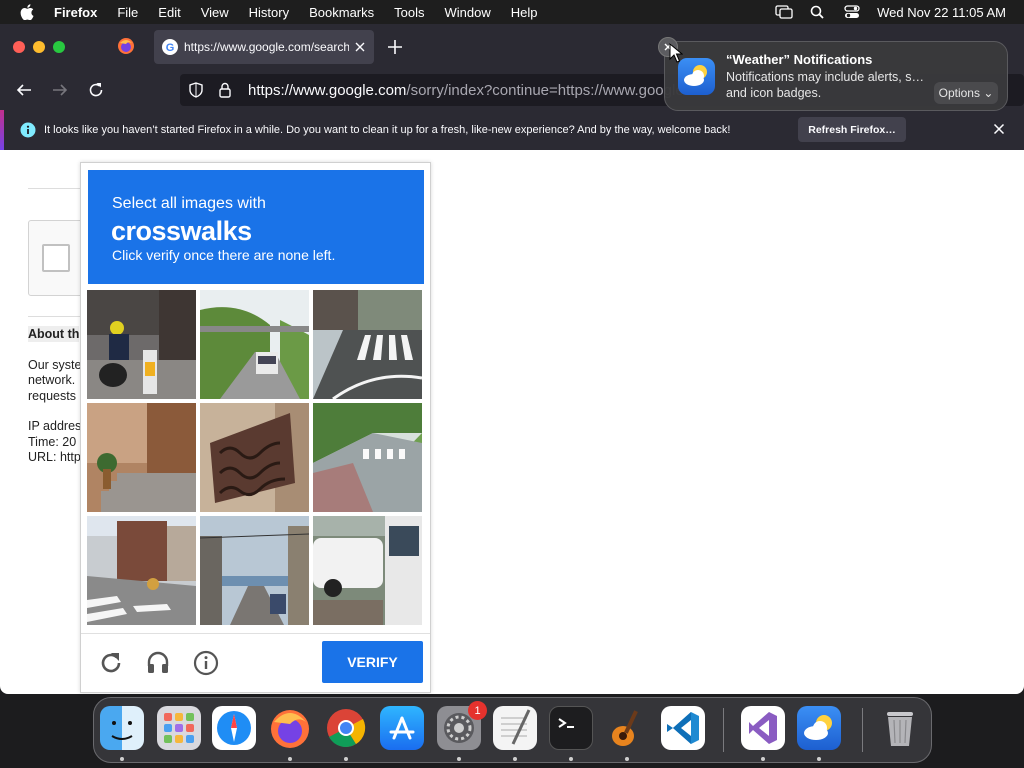 This screenshot has width=1024, height=768. I want to click on verify-button: VERIFY, so click(372, 662).